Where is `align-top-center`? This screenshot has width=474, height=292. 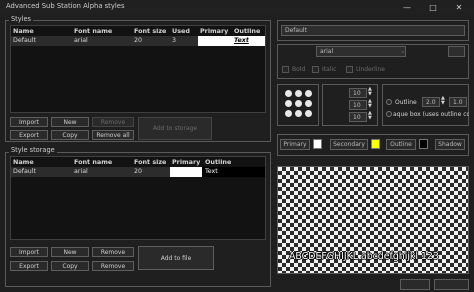
align-top-center is located at coordinates (298, 93).